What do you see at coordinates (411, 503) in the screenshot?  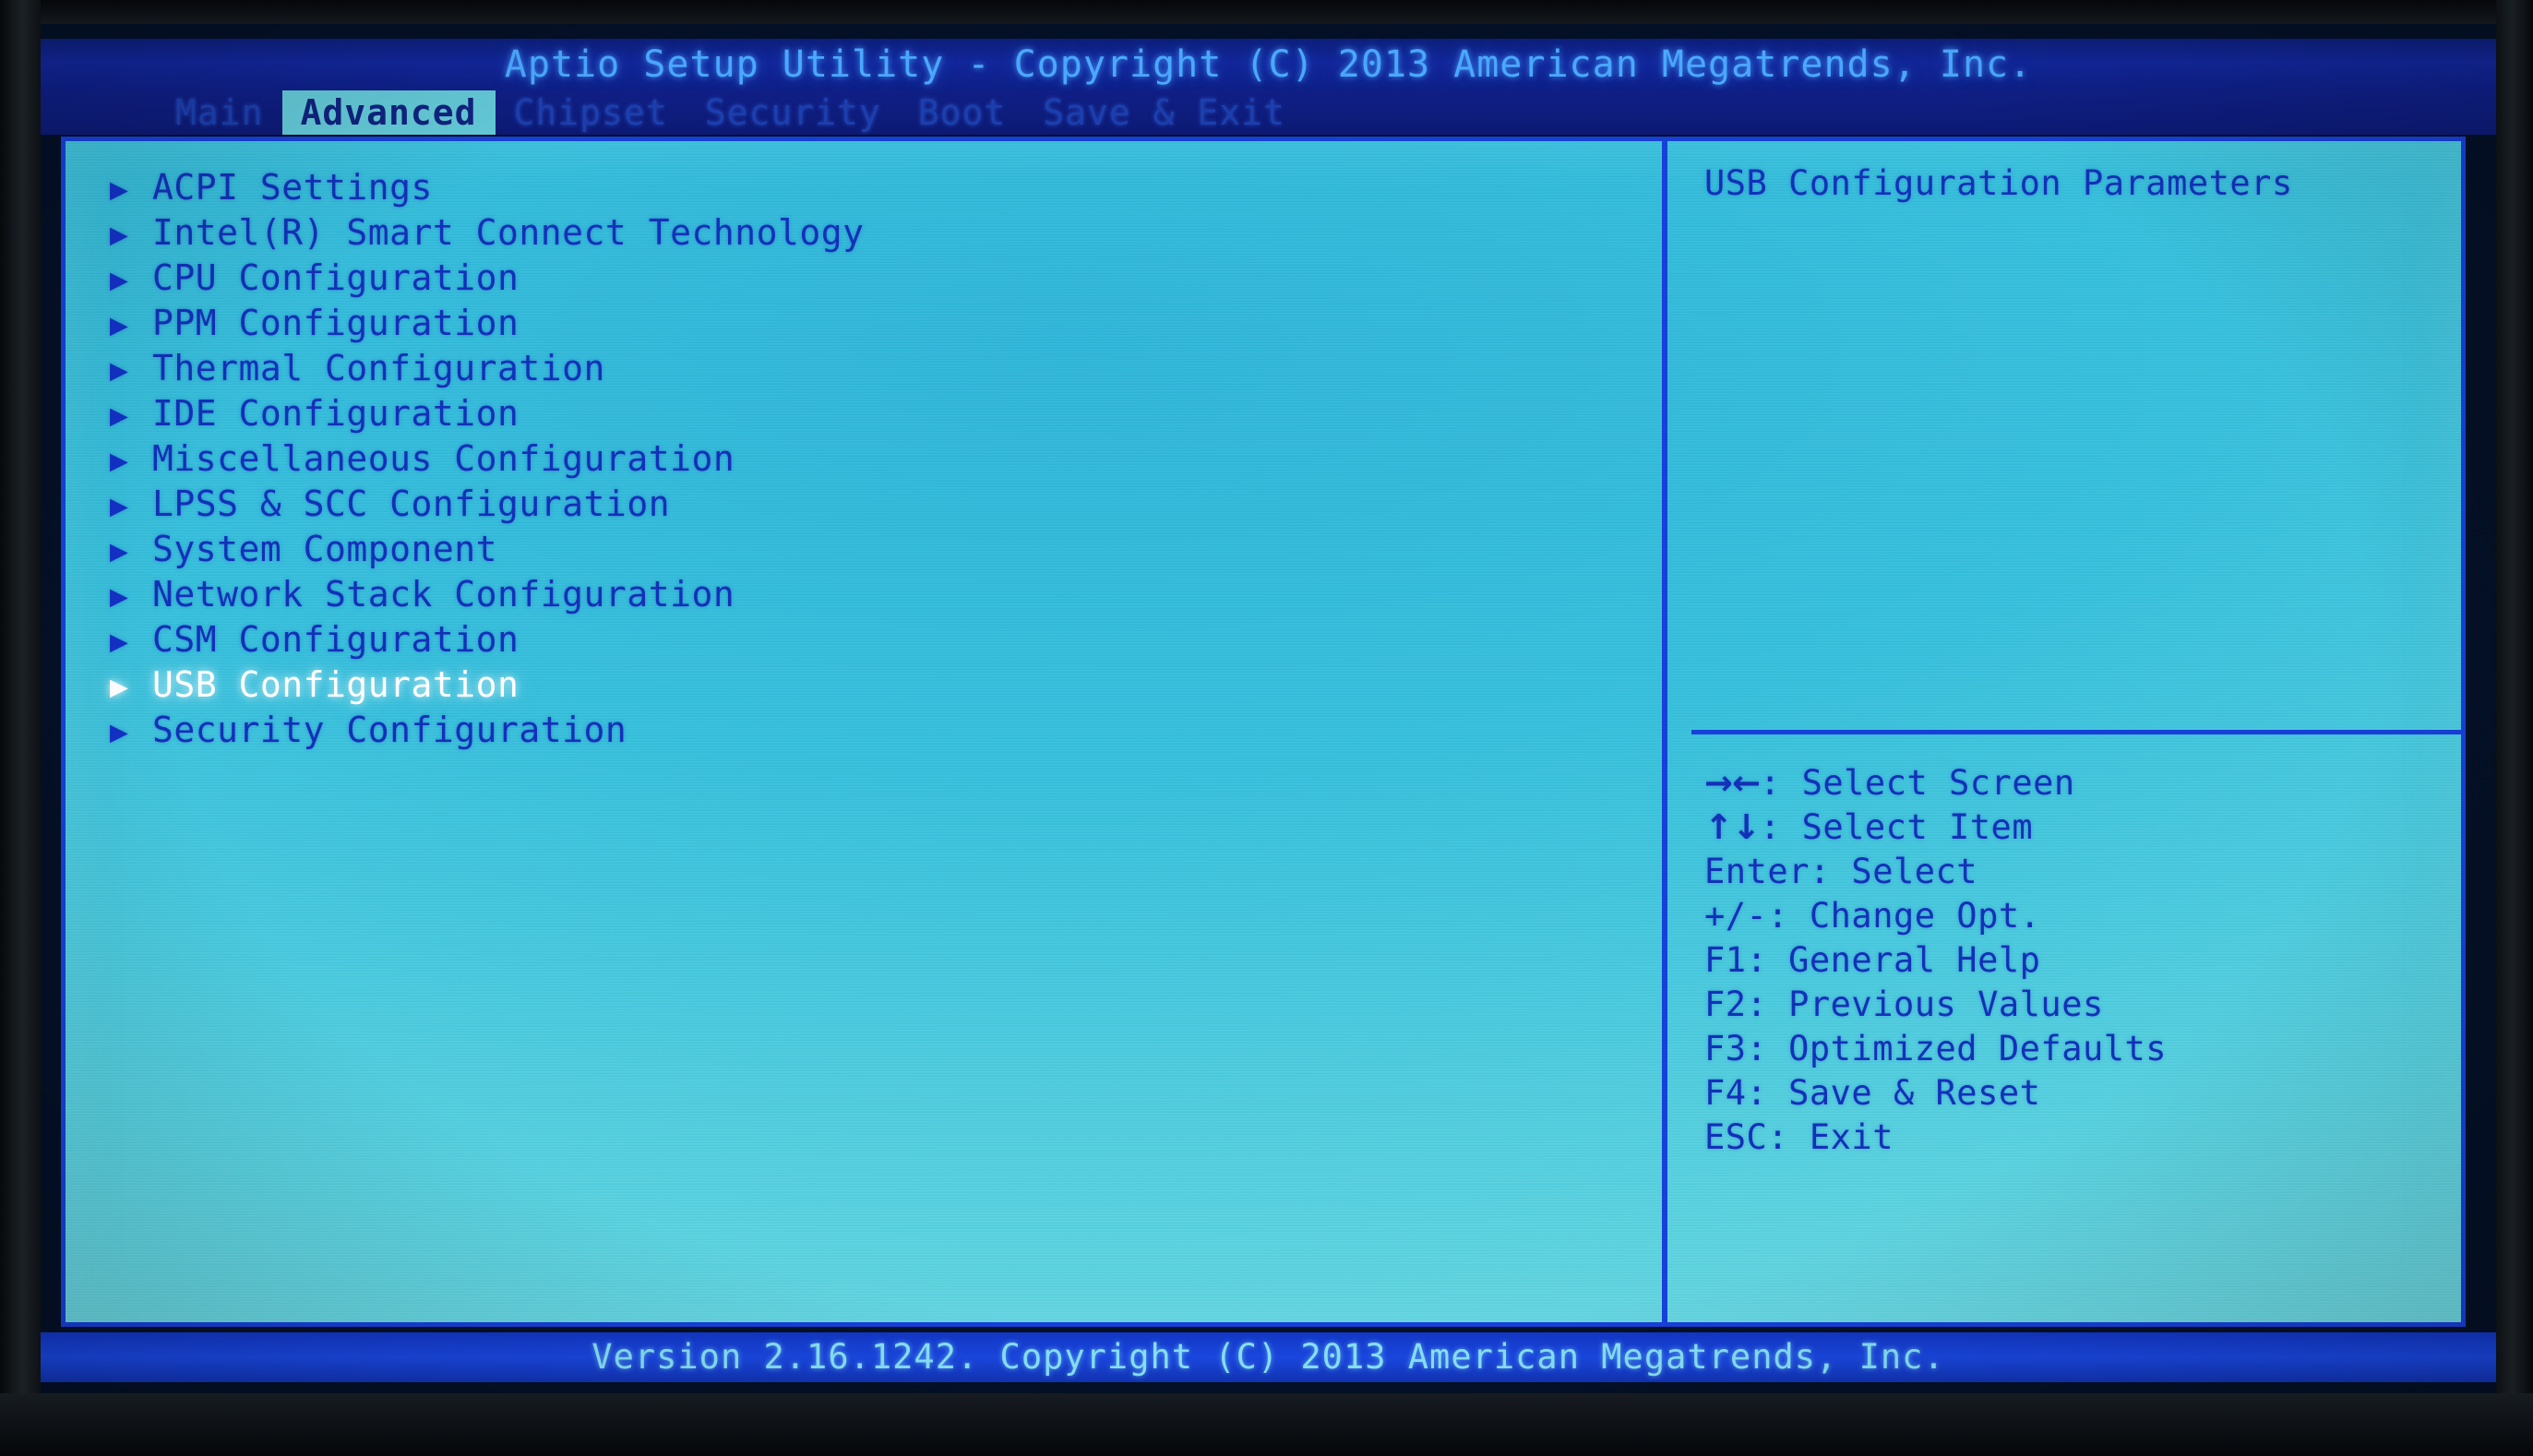 I see `menu-item-label: LPSS & SCC Configuration` at bounding box center [411, 503].